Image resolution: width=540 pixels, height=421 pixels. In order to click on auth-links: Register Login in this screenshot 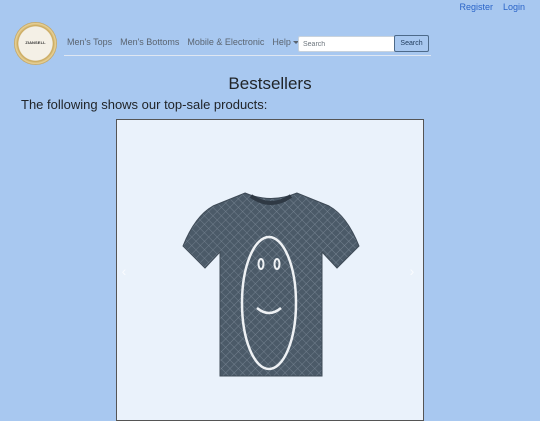, I will do `click(492, 7)`.